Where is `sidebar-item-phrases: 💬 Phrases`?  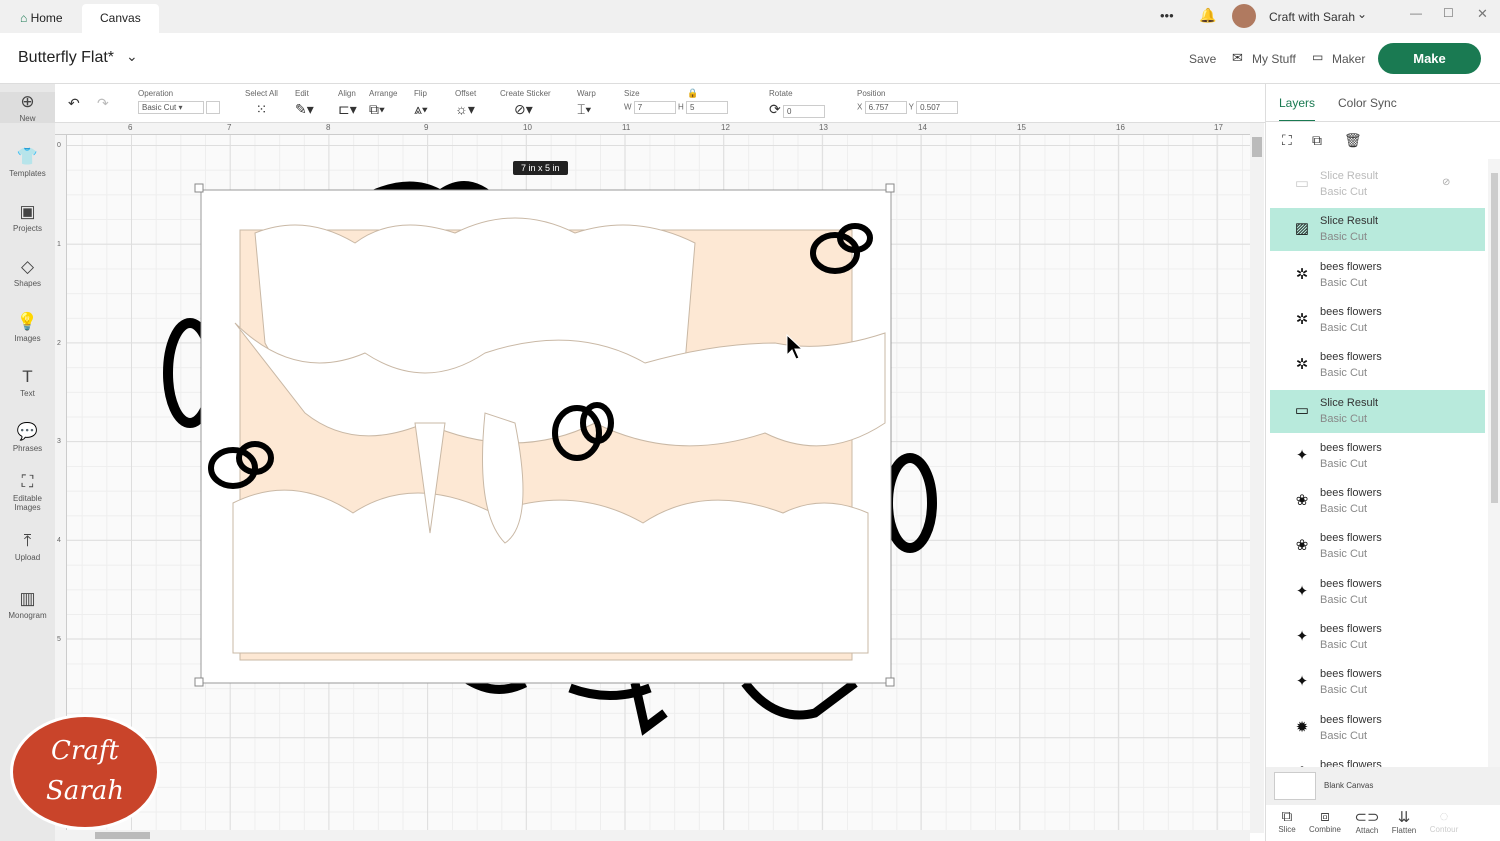
sidebar-item-phrases: 💬 Phrases is located at coordinates (27, 437).